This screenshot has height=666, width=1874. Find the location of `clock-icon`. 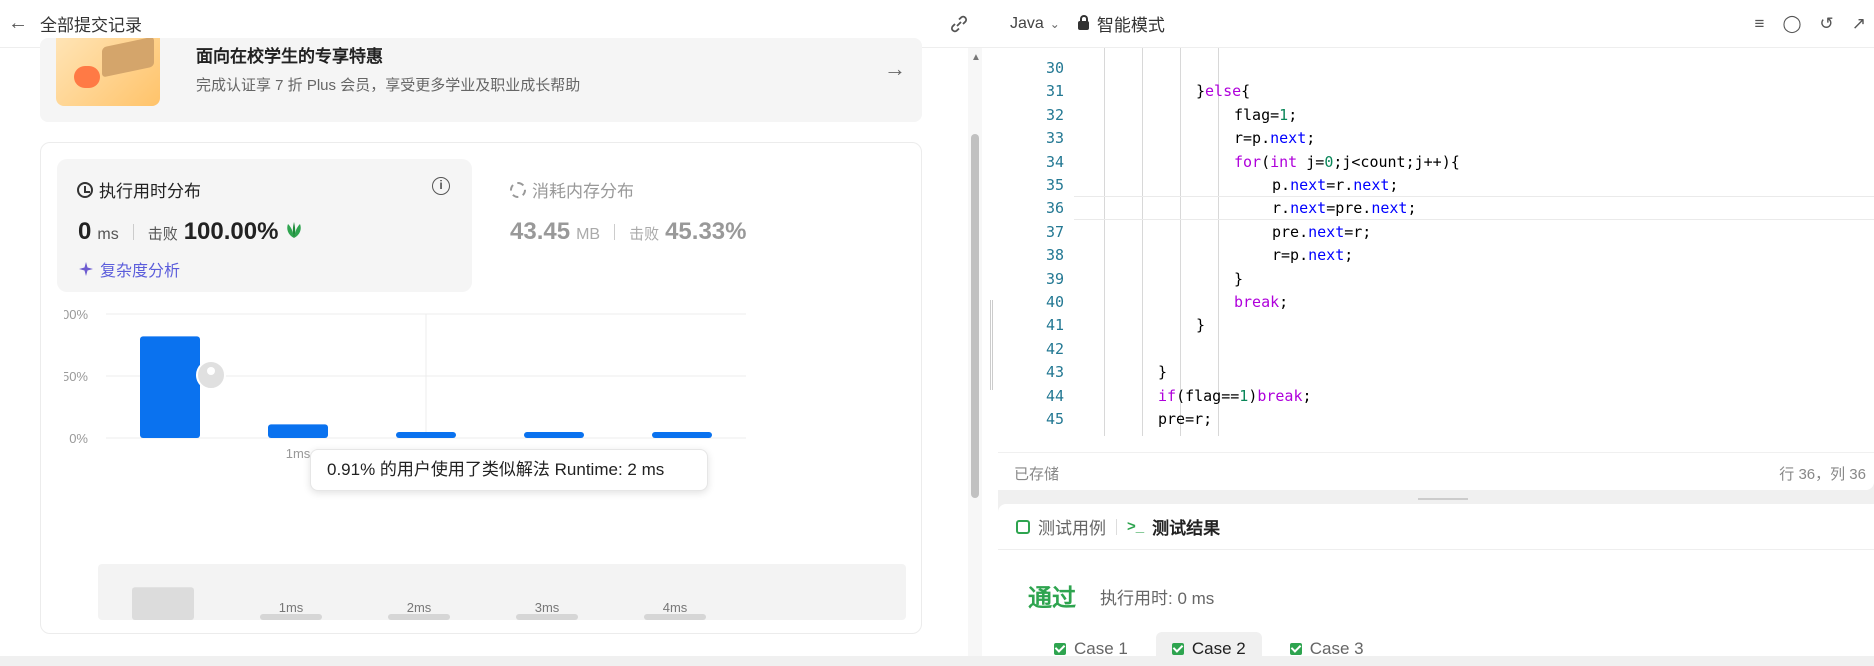

clock-icon is located at coordinates (85, 189).